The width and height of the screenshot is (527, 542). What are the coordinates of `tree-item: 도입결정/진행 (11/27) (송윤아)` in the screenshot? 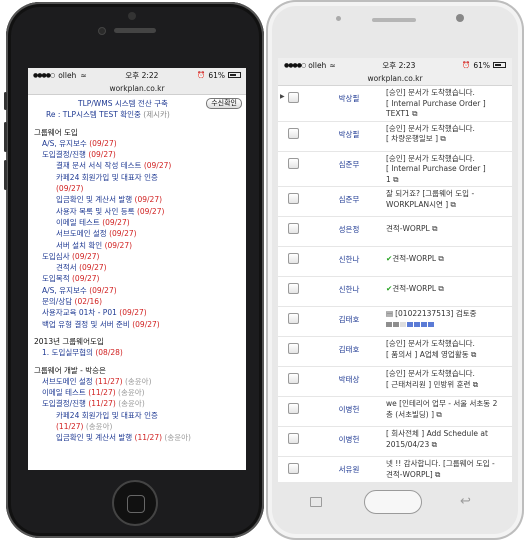 It's located at (138, 403).